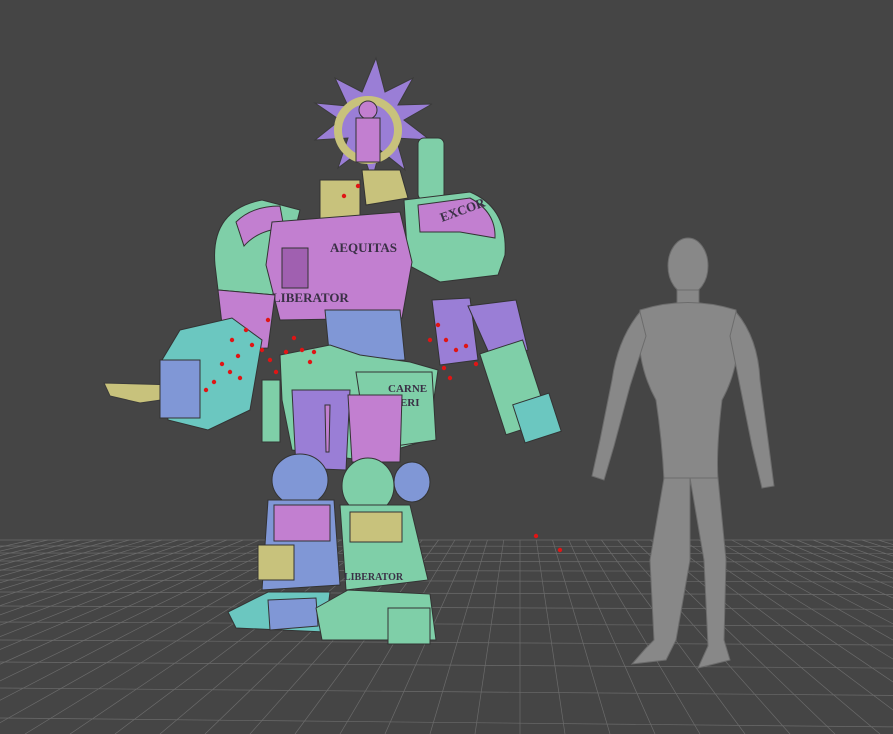 The image size is (893, 734). I want to click on chest-grill, so click(295, 268).